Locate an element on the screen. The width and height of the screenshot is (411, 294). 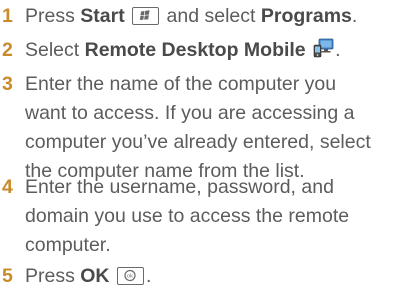
step-number: 5 is located at coordinates (7, 276).